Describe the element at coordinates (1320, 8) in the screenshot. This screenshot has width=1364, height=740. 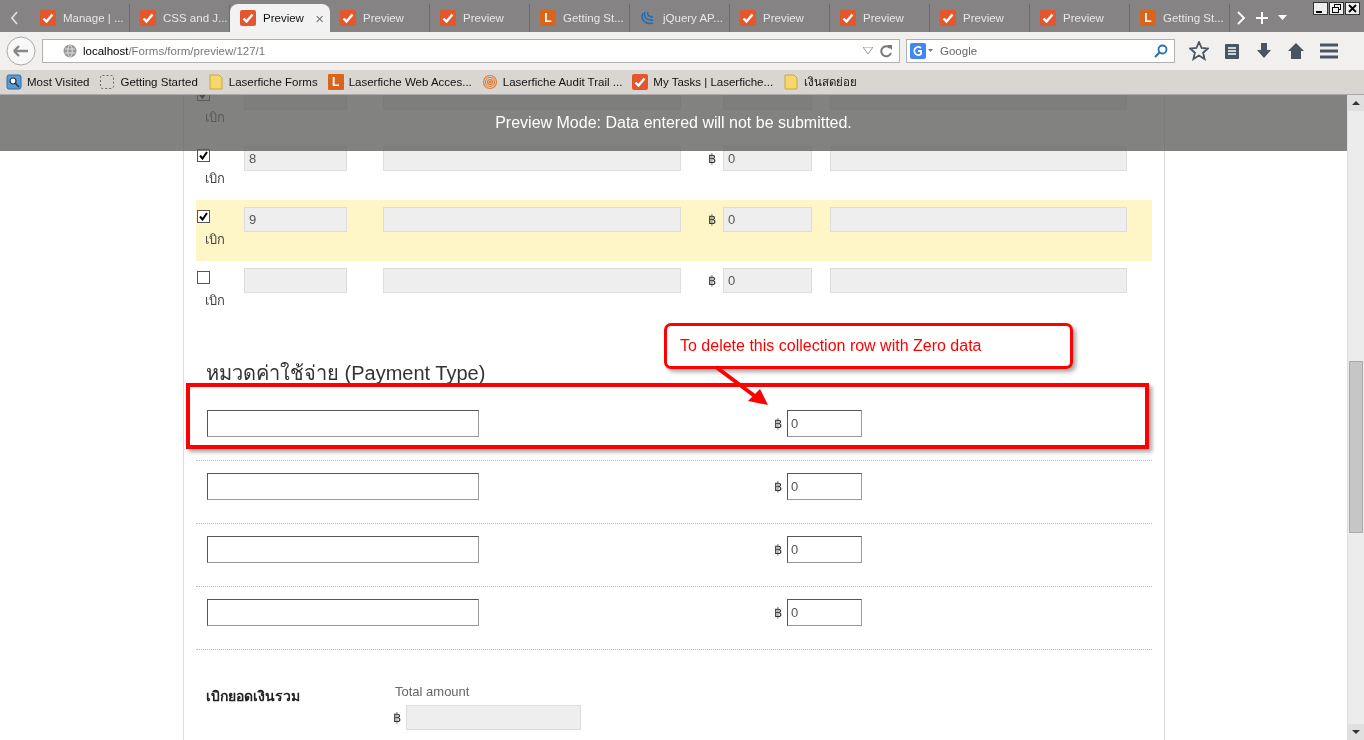
I see `minimize-icon` at that location.